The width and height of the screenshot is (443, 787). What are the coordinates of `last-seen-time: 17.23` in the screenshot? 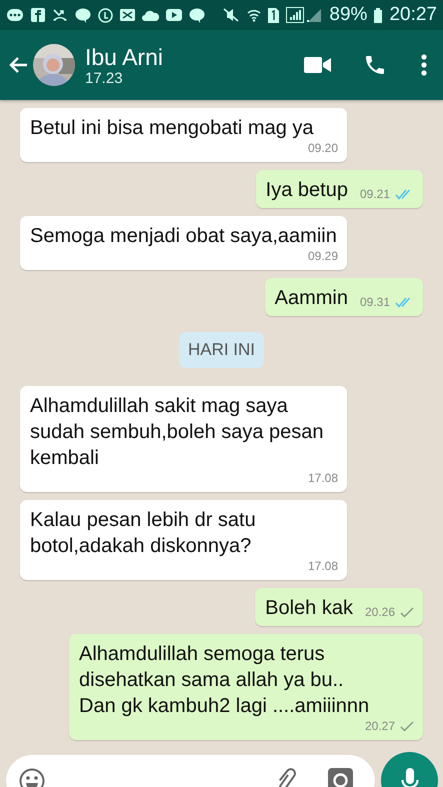 It's located at (104, 78).